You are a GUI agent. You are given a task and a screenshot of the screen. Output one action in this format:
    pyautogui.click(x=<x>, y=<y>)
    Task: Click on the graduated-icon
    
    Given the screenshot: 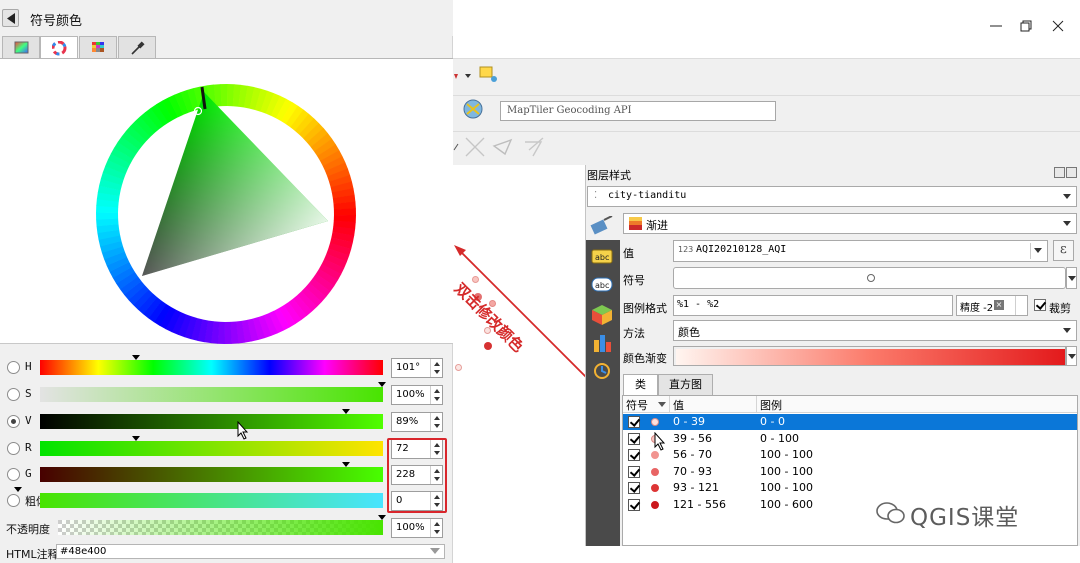 What is the action you would take?
    pyautogui.click(x=635, y=223)
    